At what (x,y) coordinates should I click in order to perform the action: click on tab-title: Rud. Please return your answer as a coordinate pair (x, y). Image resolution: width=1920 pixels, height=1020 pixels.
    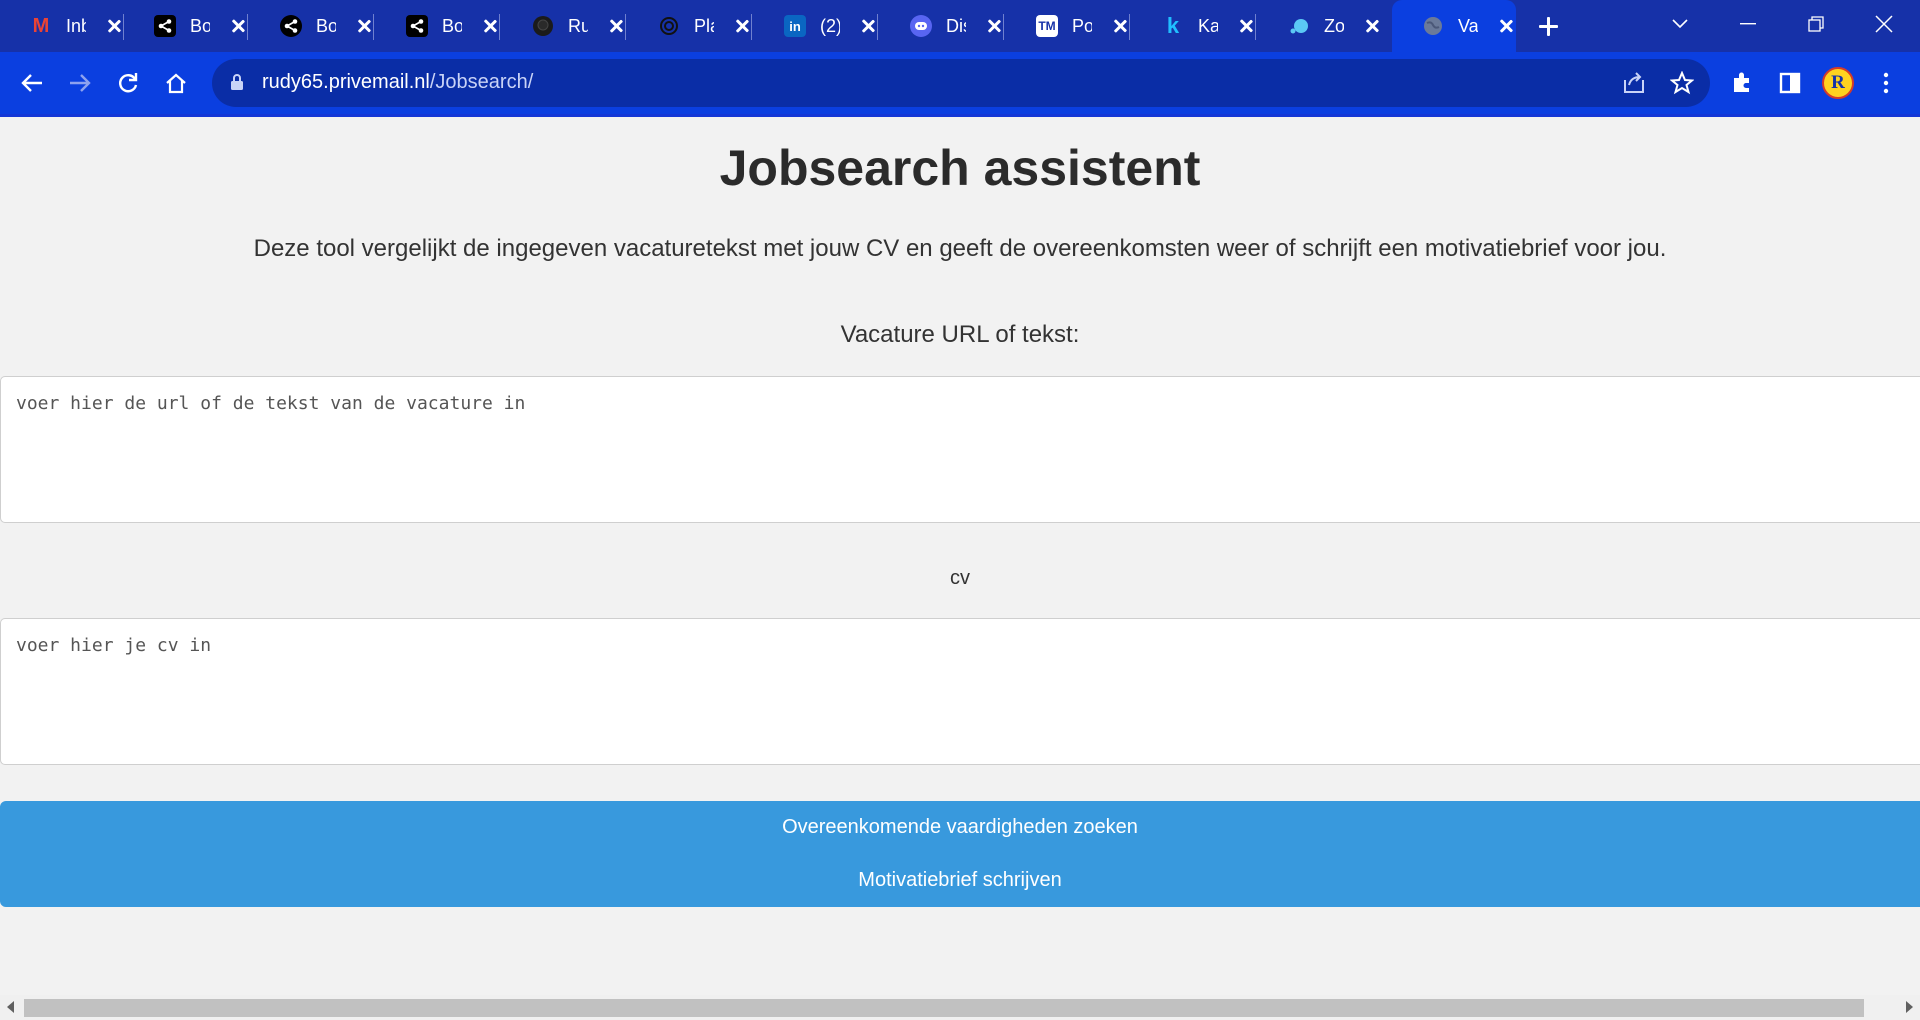
    Looking at the image, I should click on (578, 25).